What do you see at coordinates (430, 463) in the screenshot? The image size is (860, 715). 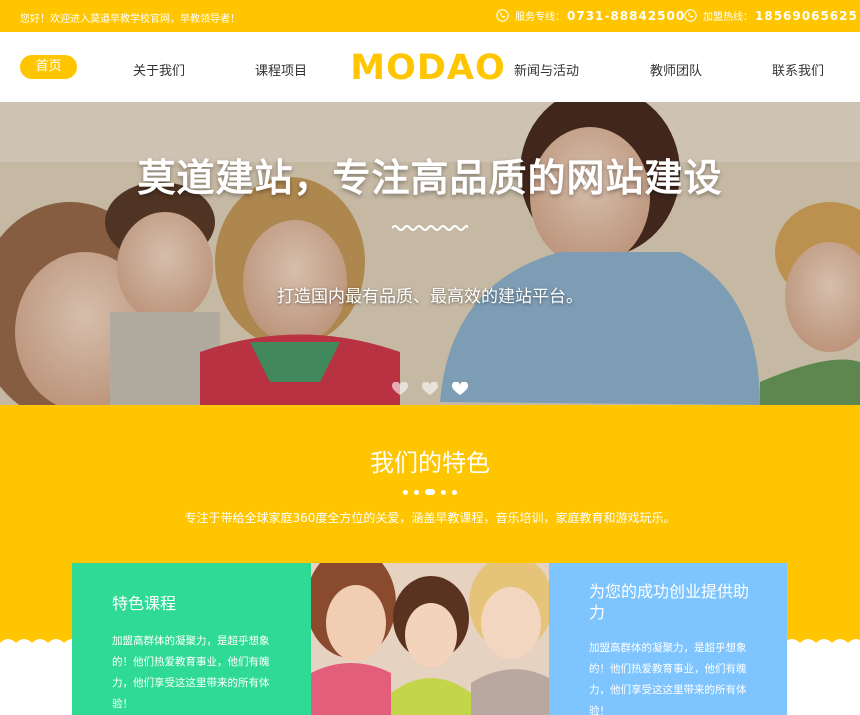 I see `section-title: 我们的特色` at bounding box center [430, 463].